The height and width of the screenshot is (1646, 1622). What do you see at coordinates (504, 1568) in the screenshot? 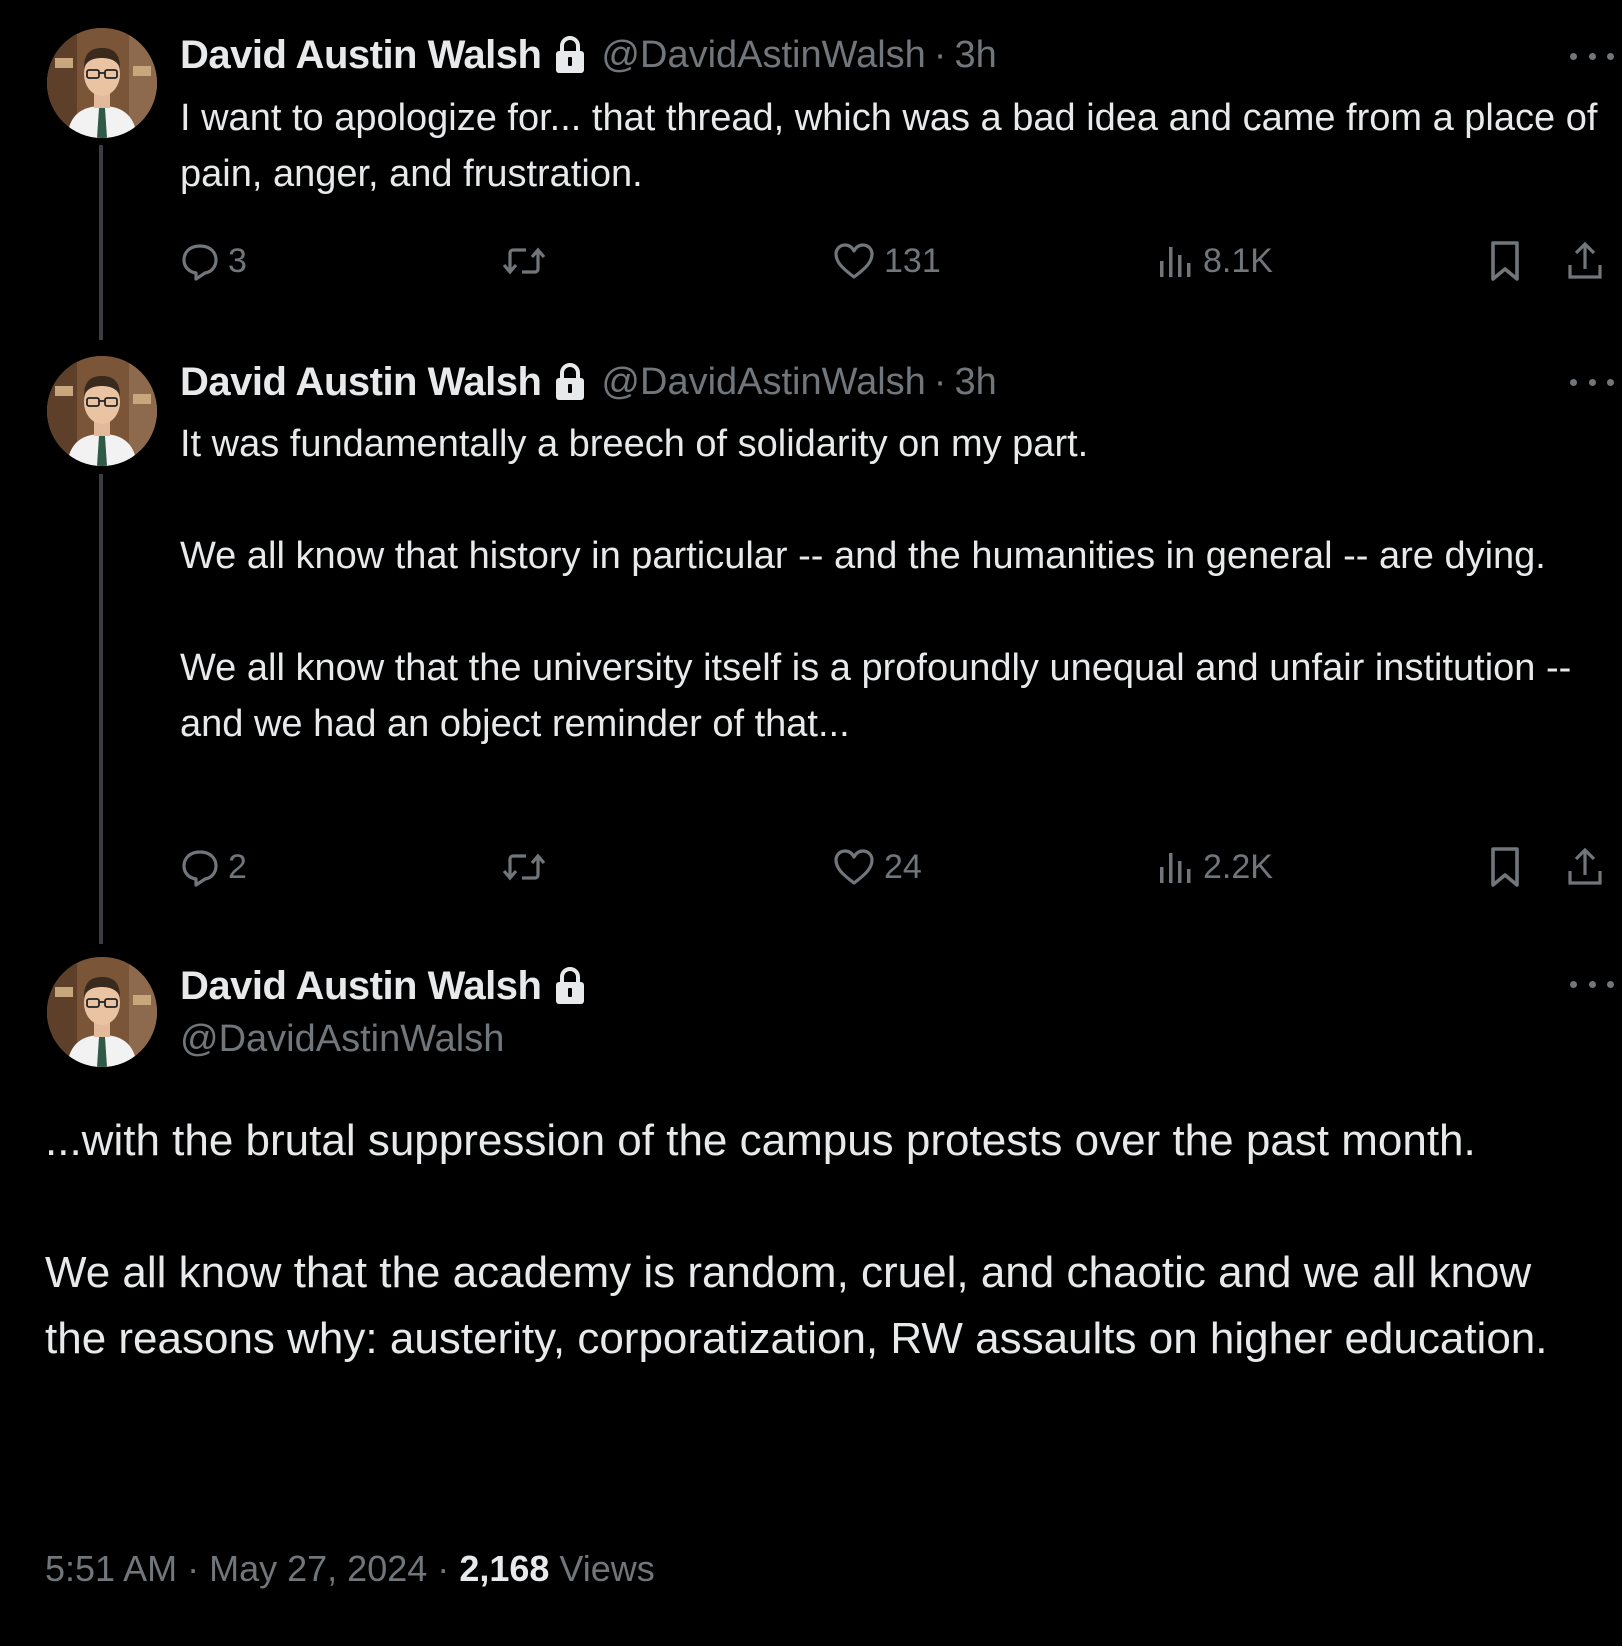
I see `views-count: 2,168` at bounding box center [504, 1568].